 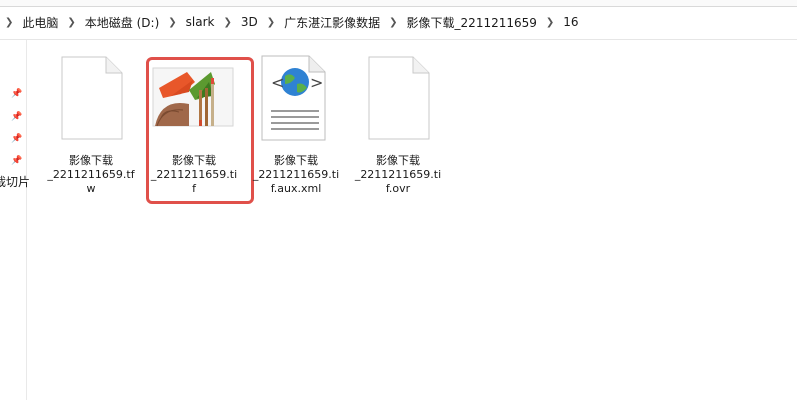 What do you see at coordinates (472, 22) in the screenshot?
I see `breadcrumb-download-folder: 影像下载_2211211659` at bounding box center [472, 22].